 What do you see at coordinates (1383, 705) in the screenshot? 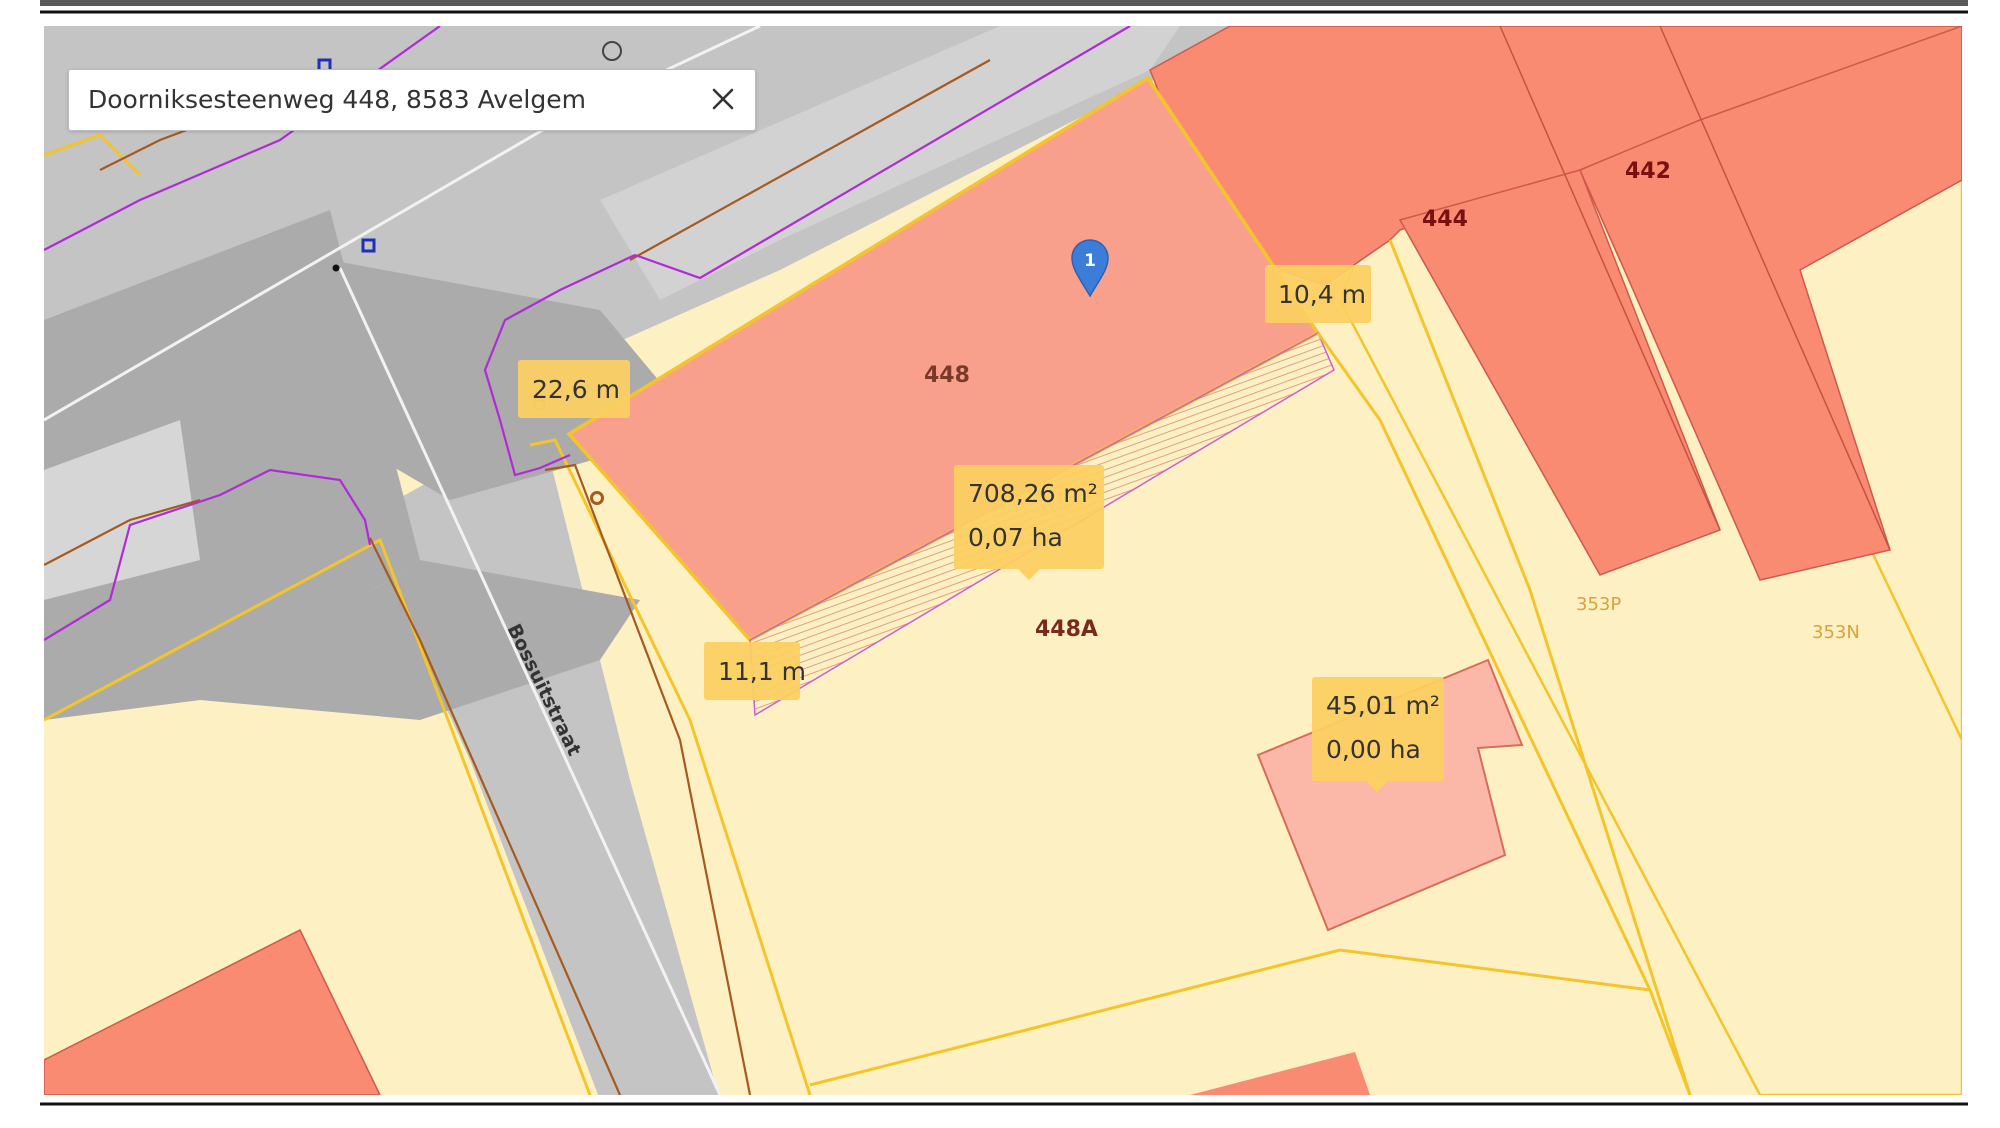
I see `svg-text: 45,01 m²` at bounding box center [1383, 705].